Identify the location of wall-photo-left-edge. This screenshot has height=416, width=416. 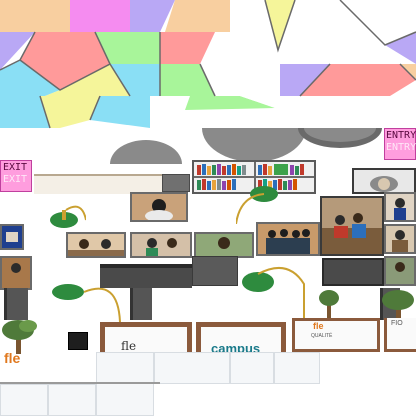
(12, 237).